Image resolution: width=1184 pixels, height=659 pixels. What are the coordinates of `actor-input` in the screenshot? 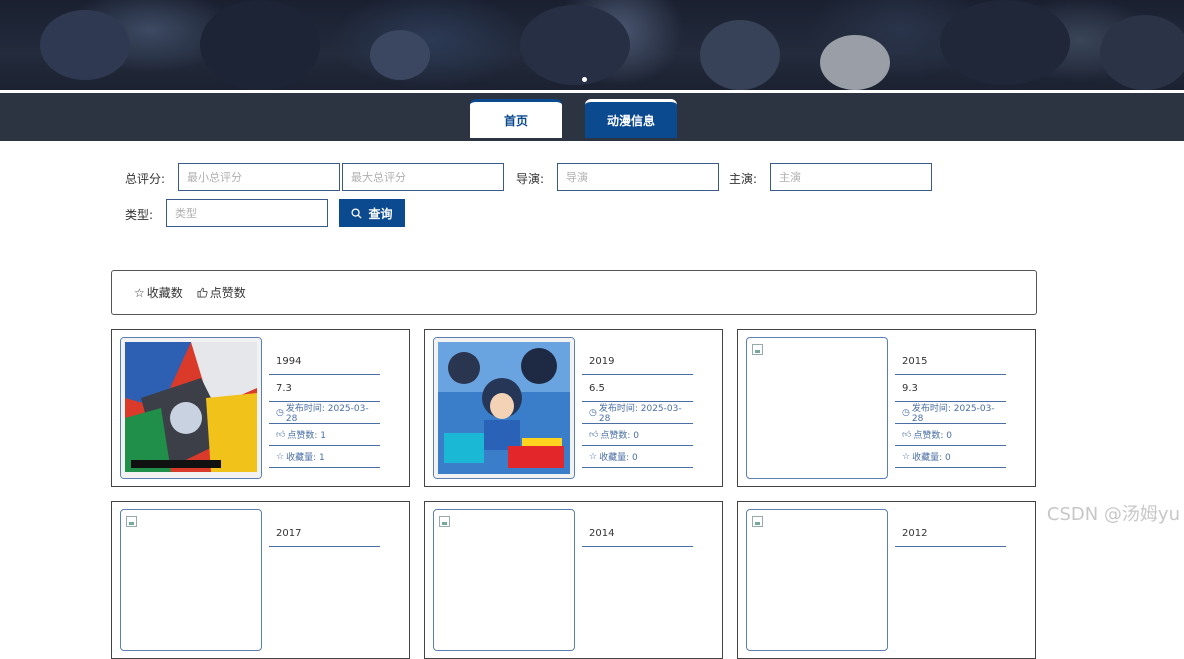 It's located at (851, 177).